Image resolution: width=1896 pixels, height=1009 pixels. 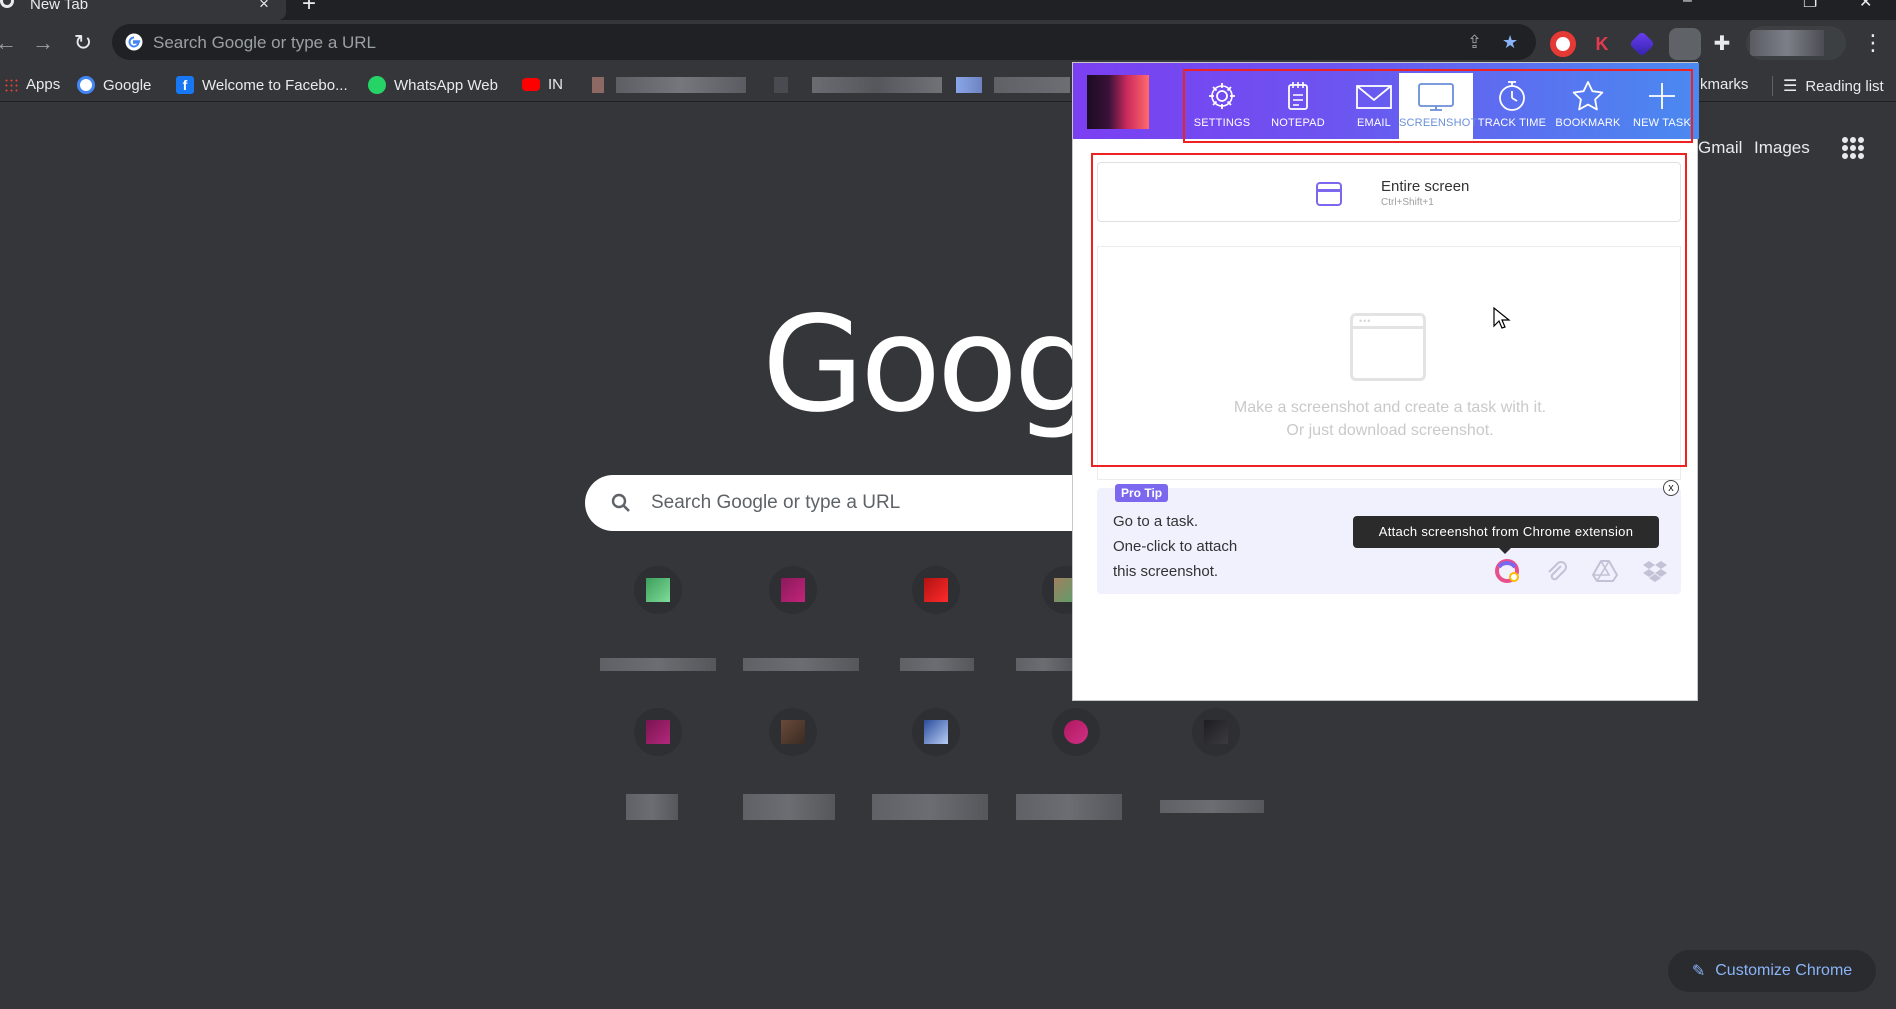 I want to click on reading-list-button: ☰ Reading list, so click(x=1828, y=86).